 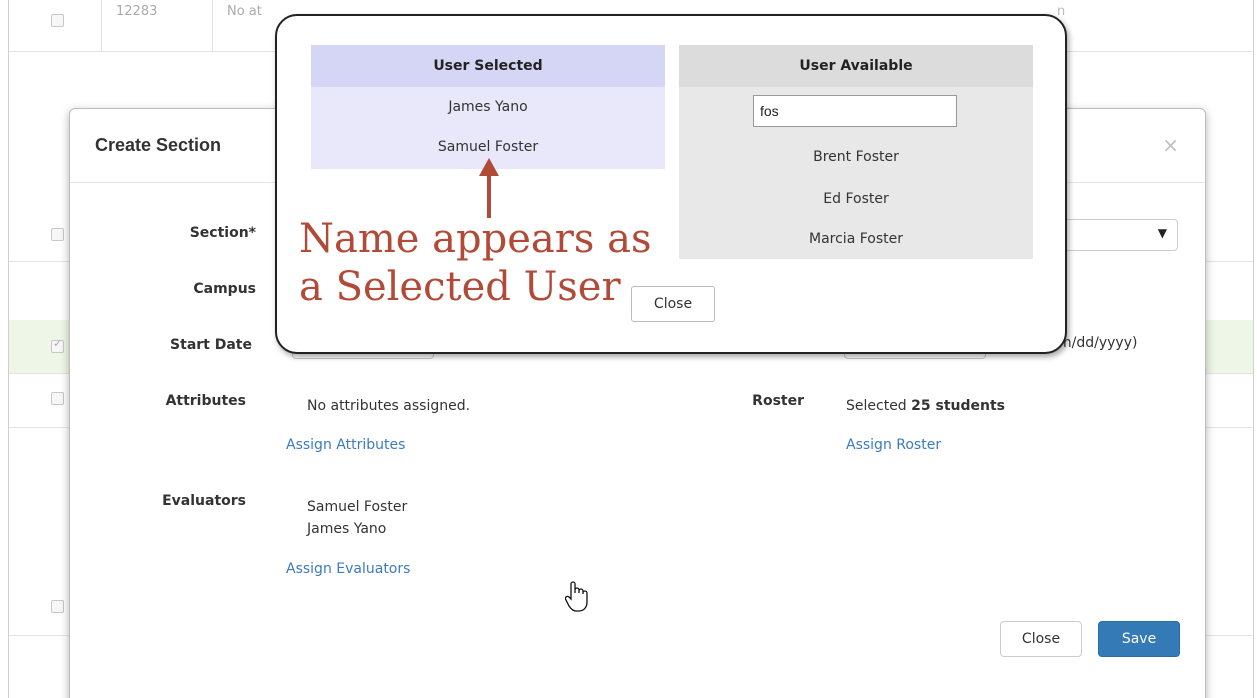 I want to click on roster-prefix: Selected, so click(x=876, y=406).